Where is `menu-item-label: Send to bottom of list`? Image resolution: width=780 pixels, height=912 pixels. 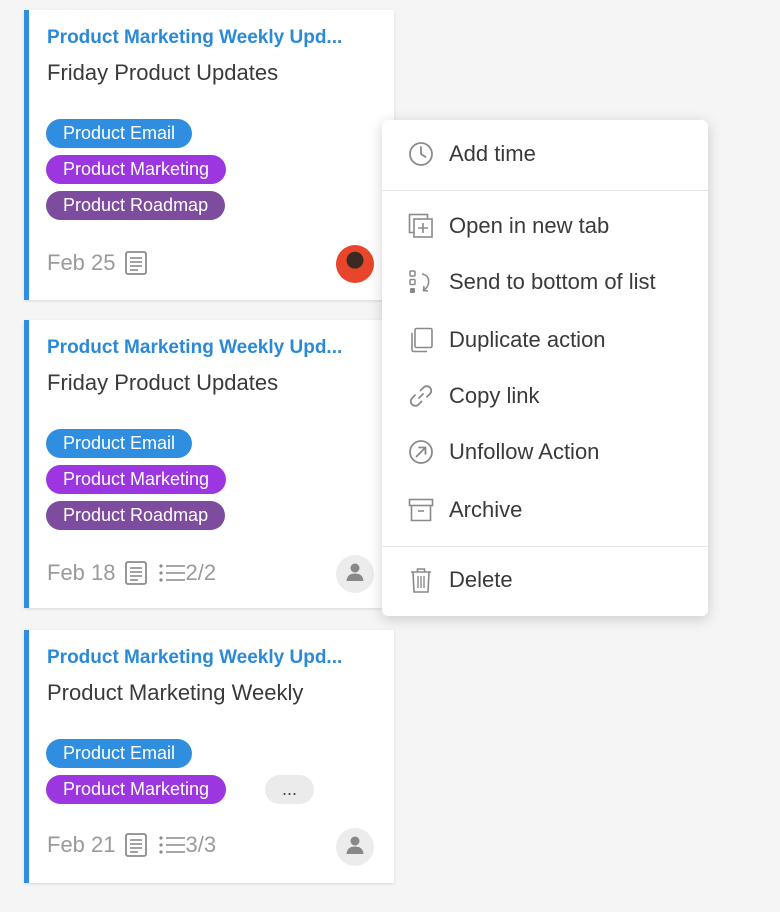 menu-item-label: Send to bottom of list is located at coordinates (552, 281).